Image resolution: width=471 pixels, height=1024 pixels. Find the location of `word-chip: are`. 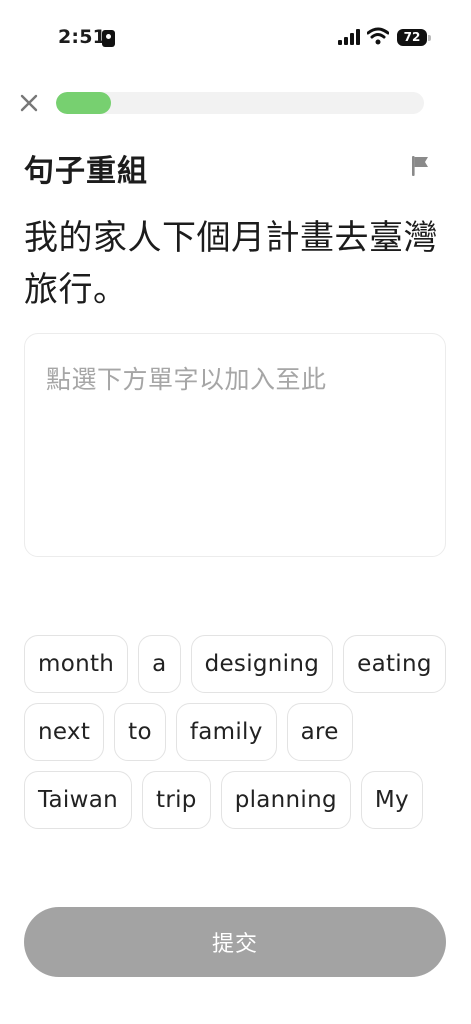

word-chip: are is located at coordinates (319, 732).